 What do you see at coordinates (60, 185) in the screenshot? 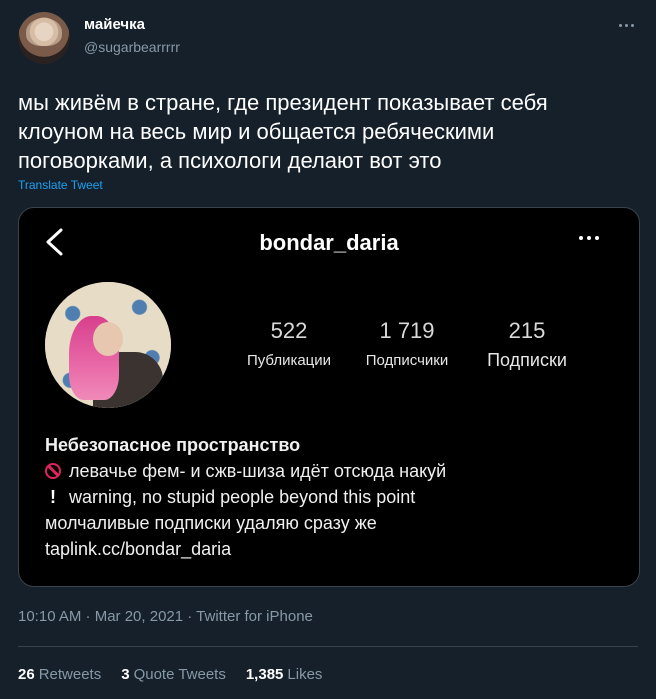
I see `translate-tweet-link: Translate Tweet` at bounding box center [60, 185].